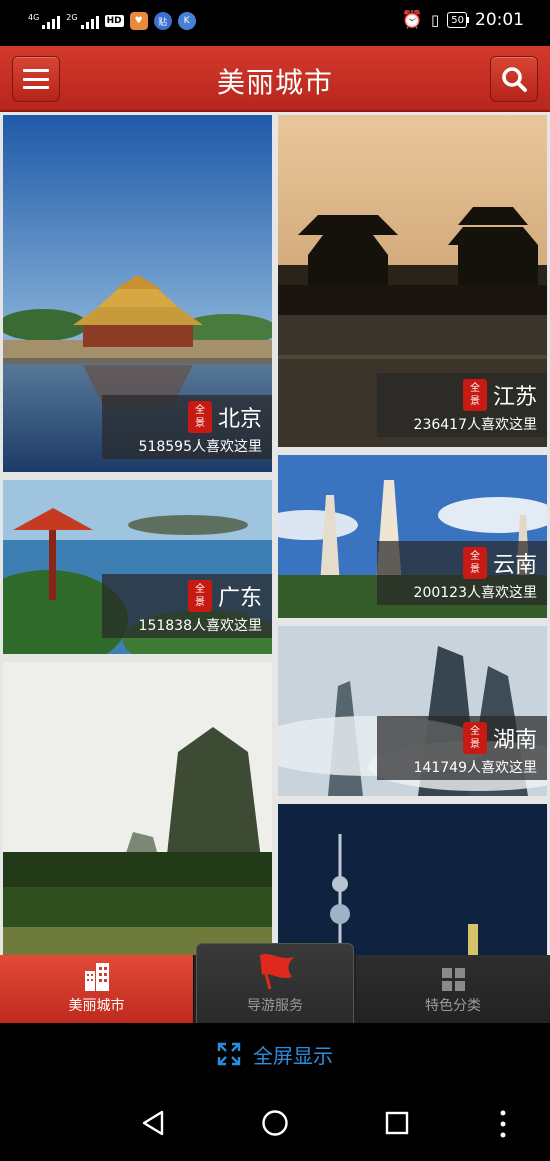 The image size is (550, 1161). What do you see at coordinates (274, 82) in the screenshot?
I see `page-title: 美丽城市` at bounding box center [274, 82].